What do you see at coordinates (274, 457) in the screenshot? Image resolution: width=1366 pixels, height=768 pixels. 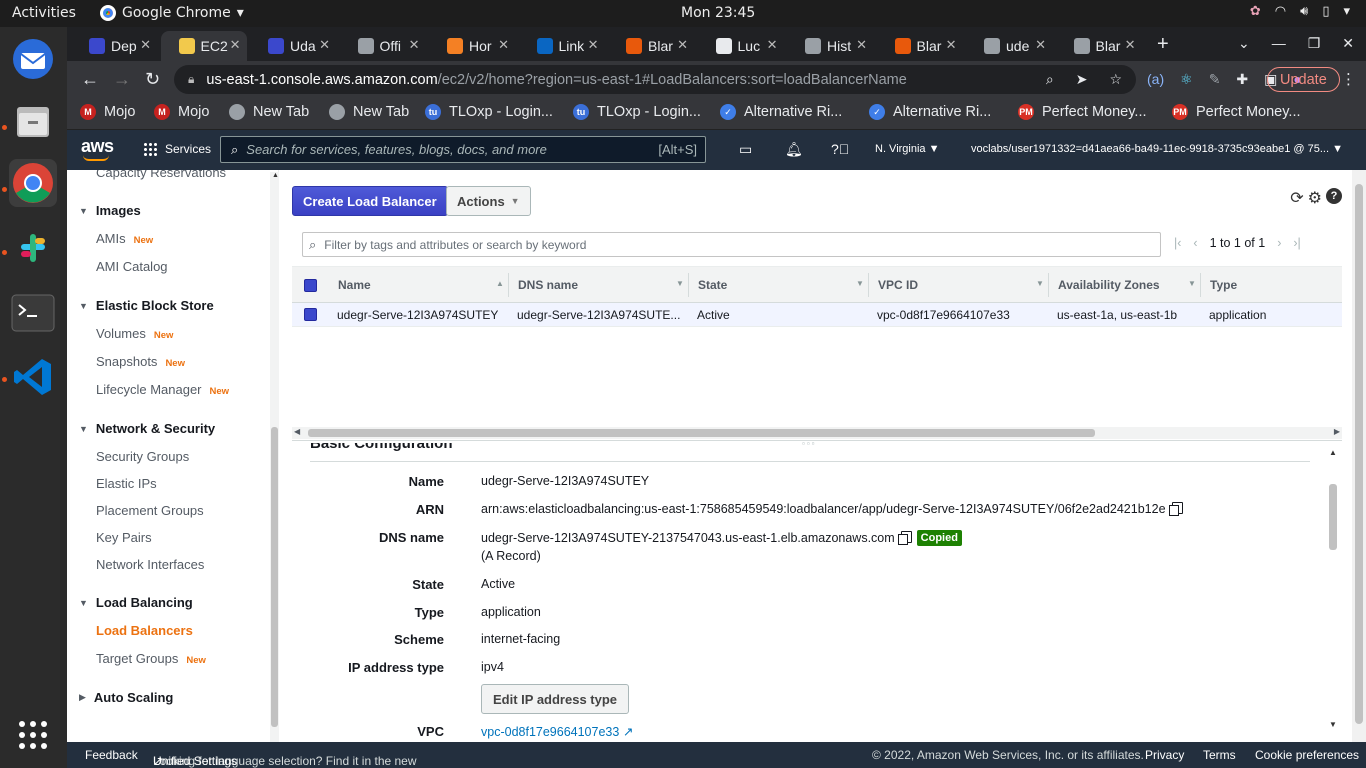 I see `sidebar-scrollbar` at bounding box center [274, 457].